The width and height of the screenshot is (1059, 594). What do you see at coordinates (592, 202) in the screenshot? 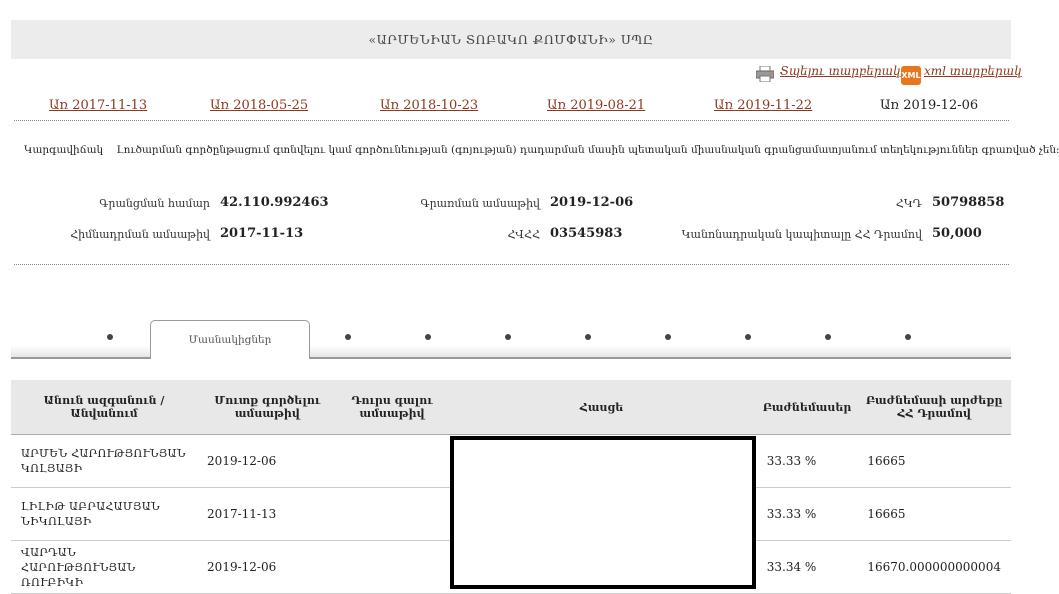
I see `reg-date: 2019-12-06` at bounding box center [592, 202].